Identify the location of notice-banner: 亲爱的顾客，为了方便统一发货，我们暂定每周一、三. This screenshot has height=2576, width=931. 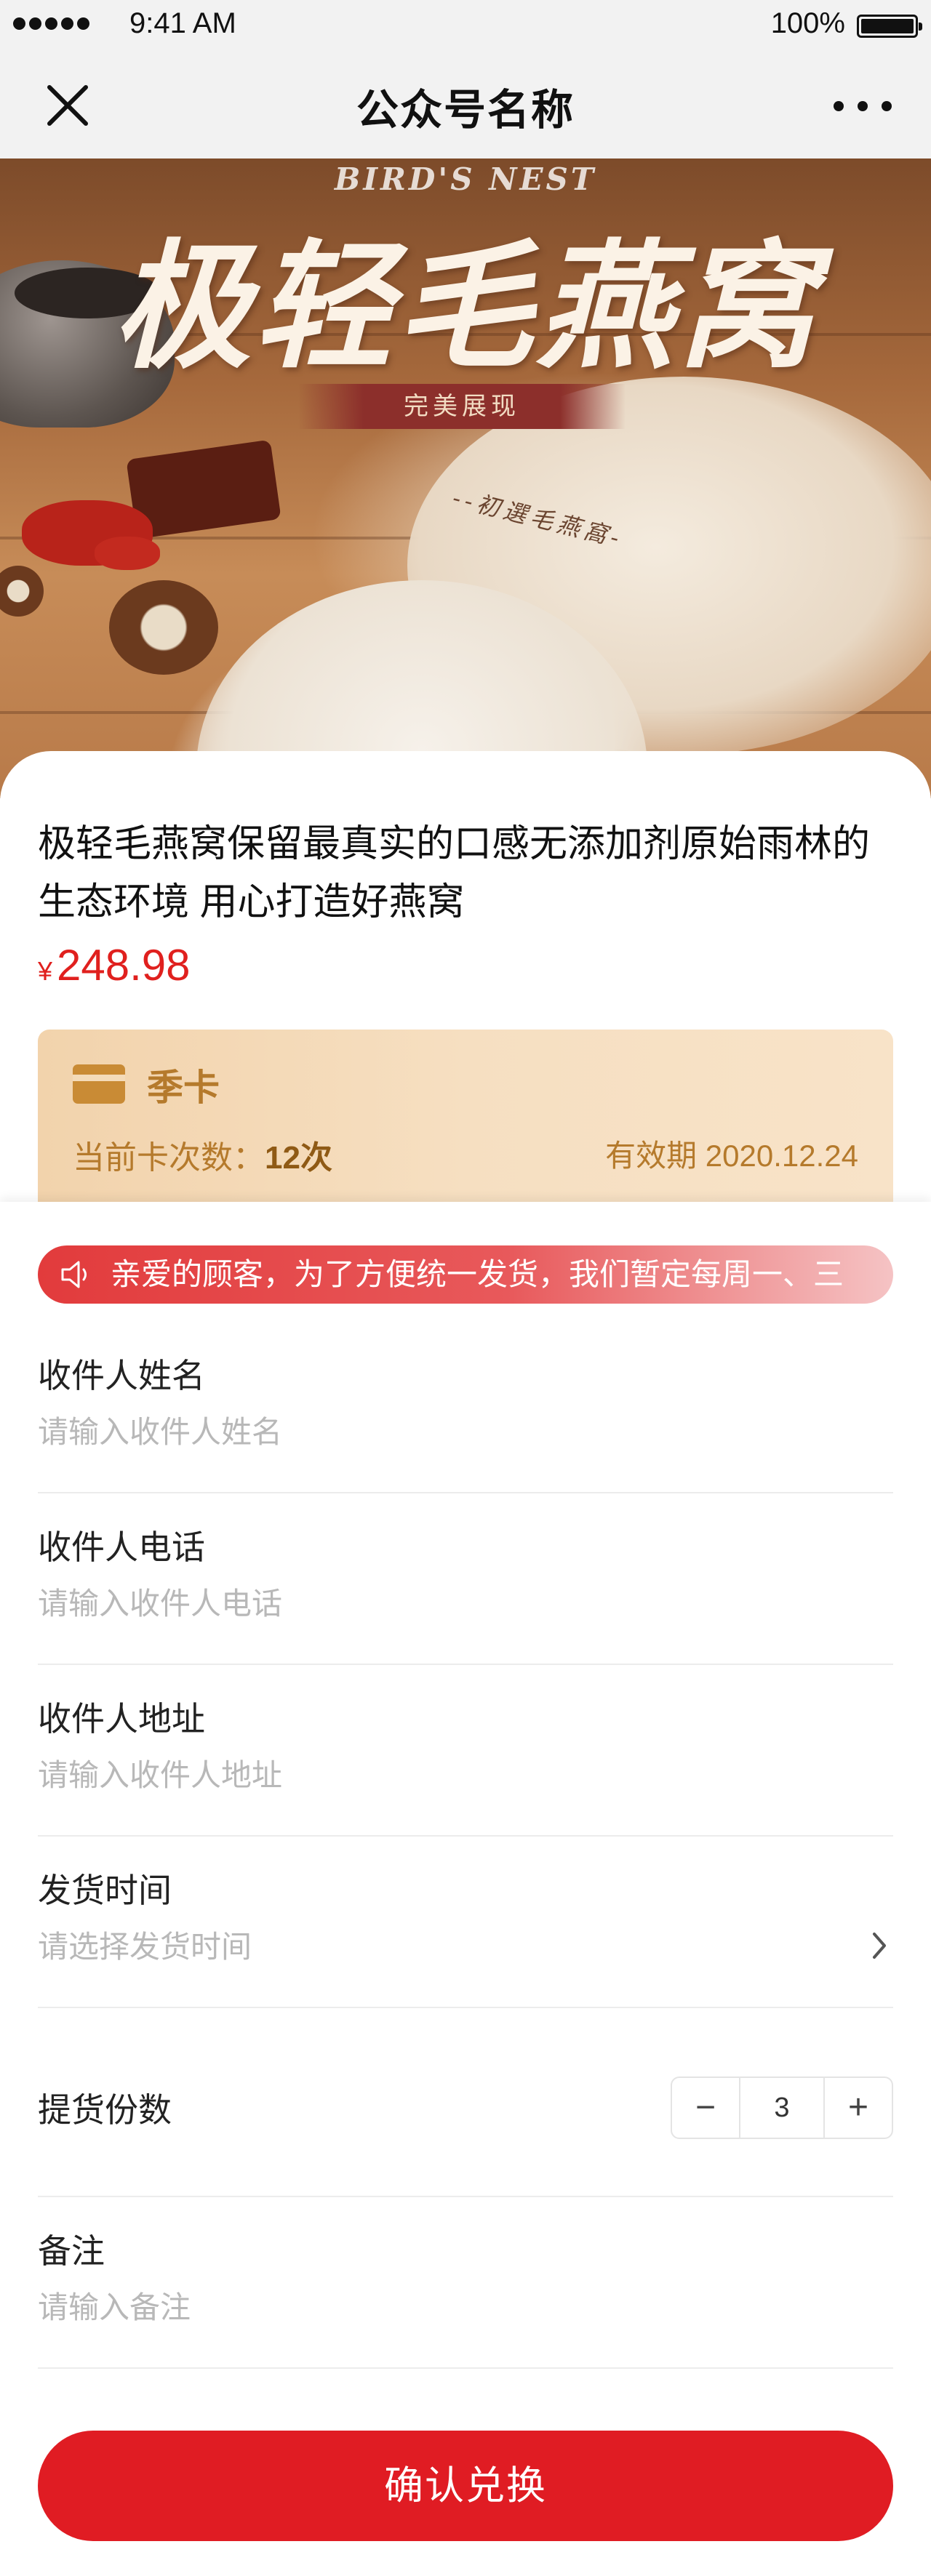
(465, 1274).